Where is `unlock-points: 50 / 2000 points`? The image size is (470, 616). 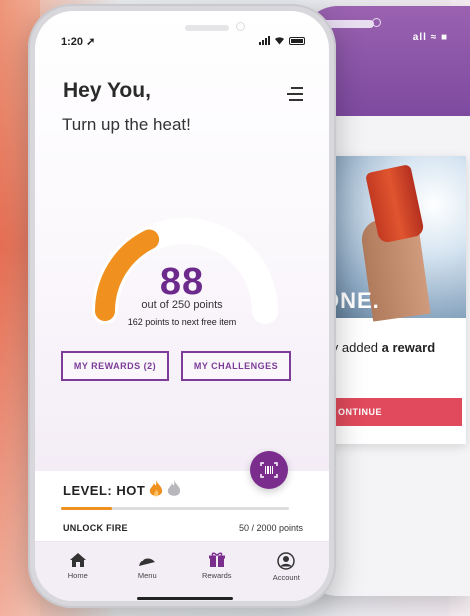
unlock-points: 50 / 2000 points is located at coordinates (270, 528).